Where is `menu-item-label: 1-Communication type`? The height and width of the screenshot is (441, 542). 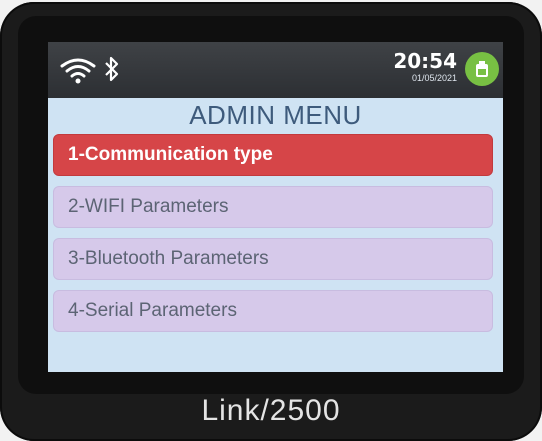
menu-item-label: 1-Communication type is located at coordinates (170, 154).